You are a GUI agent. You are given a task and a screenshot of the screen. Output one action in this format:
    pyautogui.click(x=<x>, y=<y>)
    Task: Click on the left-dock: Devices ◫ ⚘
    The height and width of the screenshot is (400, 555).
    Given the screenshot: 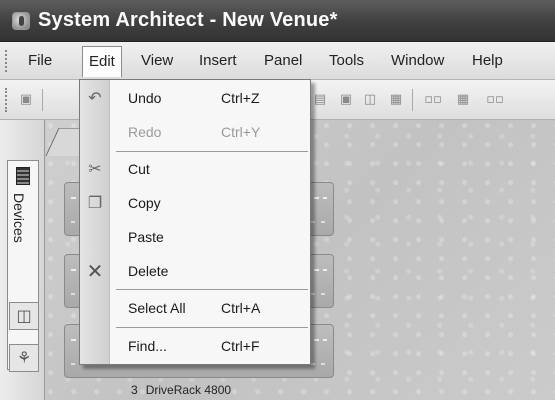 What is the action you would take?
    pyautogui.click(x=22, y=260)
    